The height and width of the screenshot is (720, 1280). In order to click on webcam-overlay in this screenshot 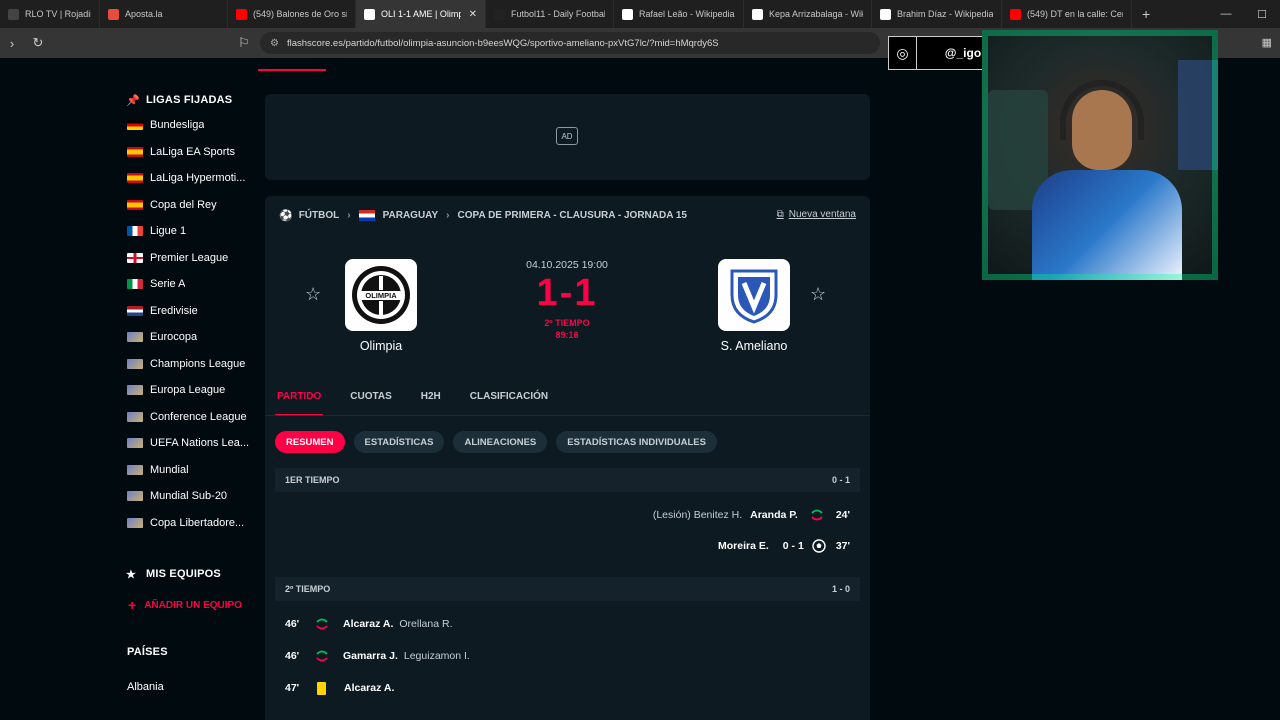, I will do `click(1100, 155)`.